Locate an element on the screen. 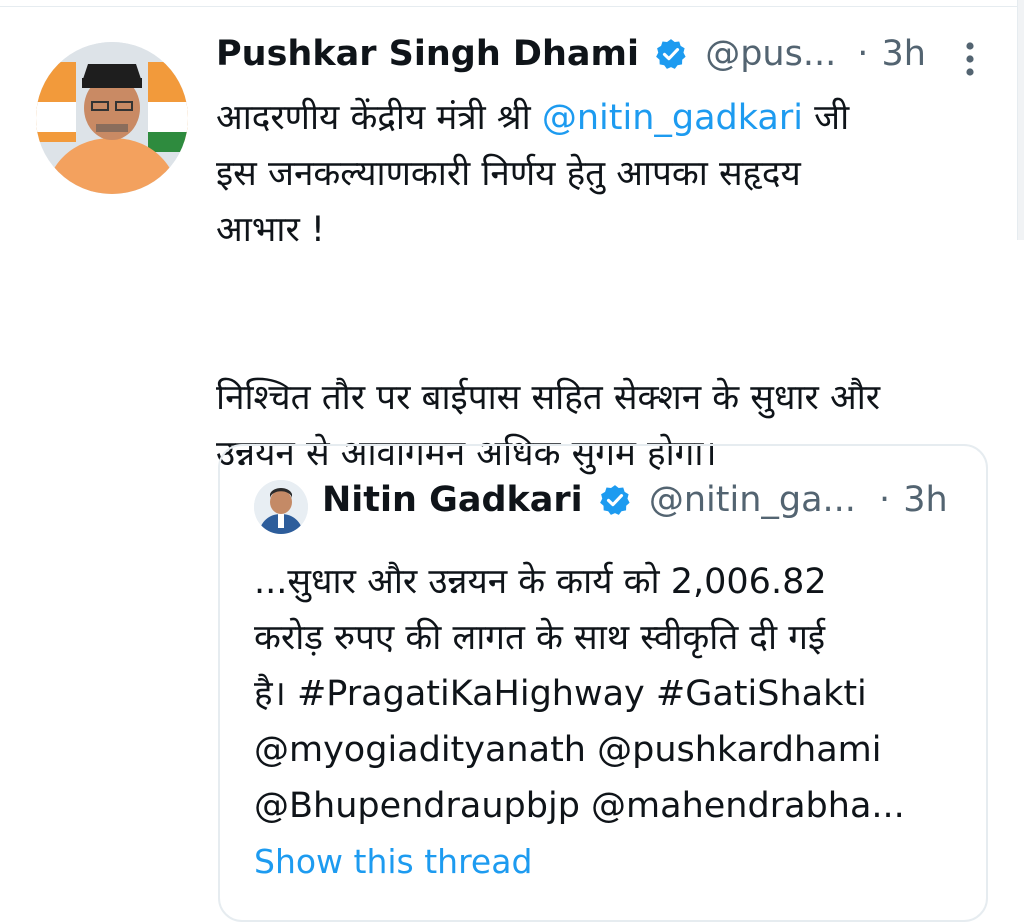 Image resolution: width=1024 pixels, height=924 pixels. timestamp: 3h is located at coordinates (904, 54).